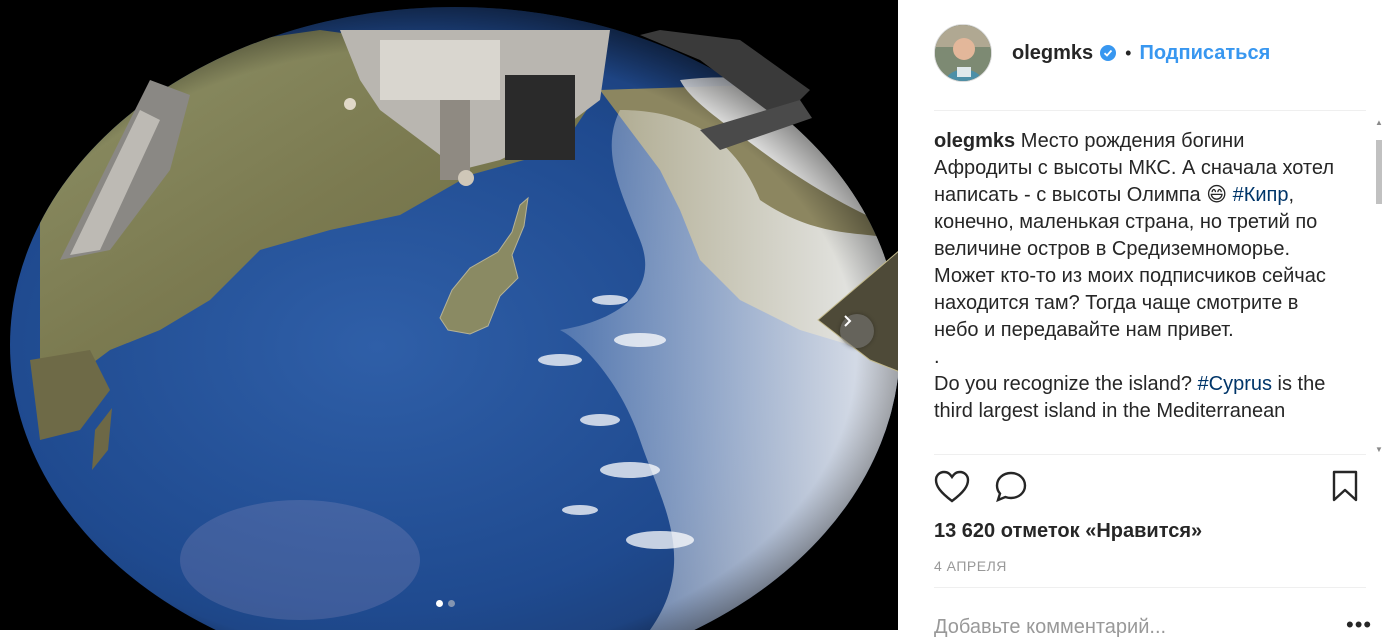  What do you see at coordinates (1379, 286) in the screenshot?
I see `caption-scrollbar: ▲ ▼` at bounding box center [1379, 286].